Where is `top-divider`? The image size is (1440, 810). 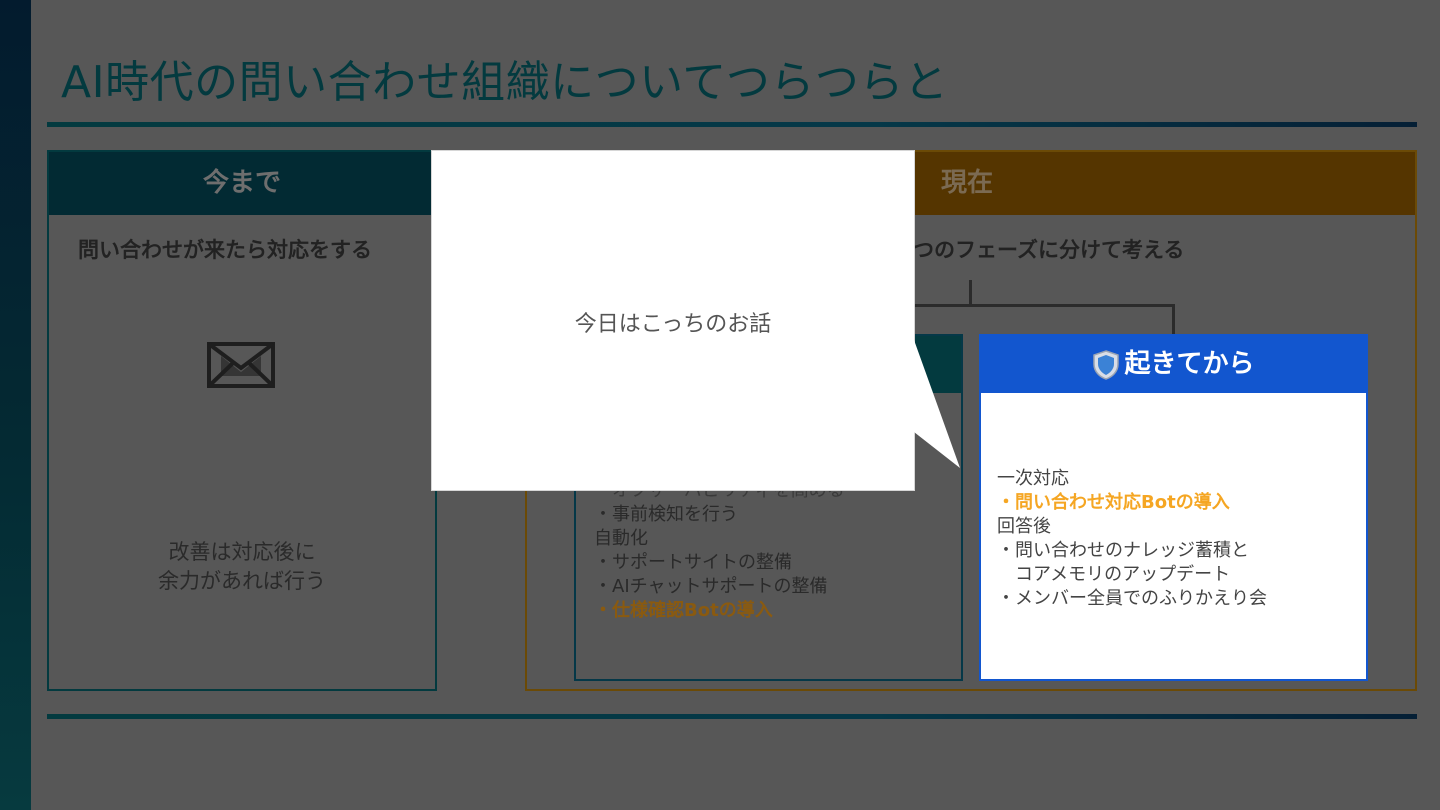
top-divider is located at coordinates (732, 124).